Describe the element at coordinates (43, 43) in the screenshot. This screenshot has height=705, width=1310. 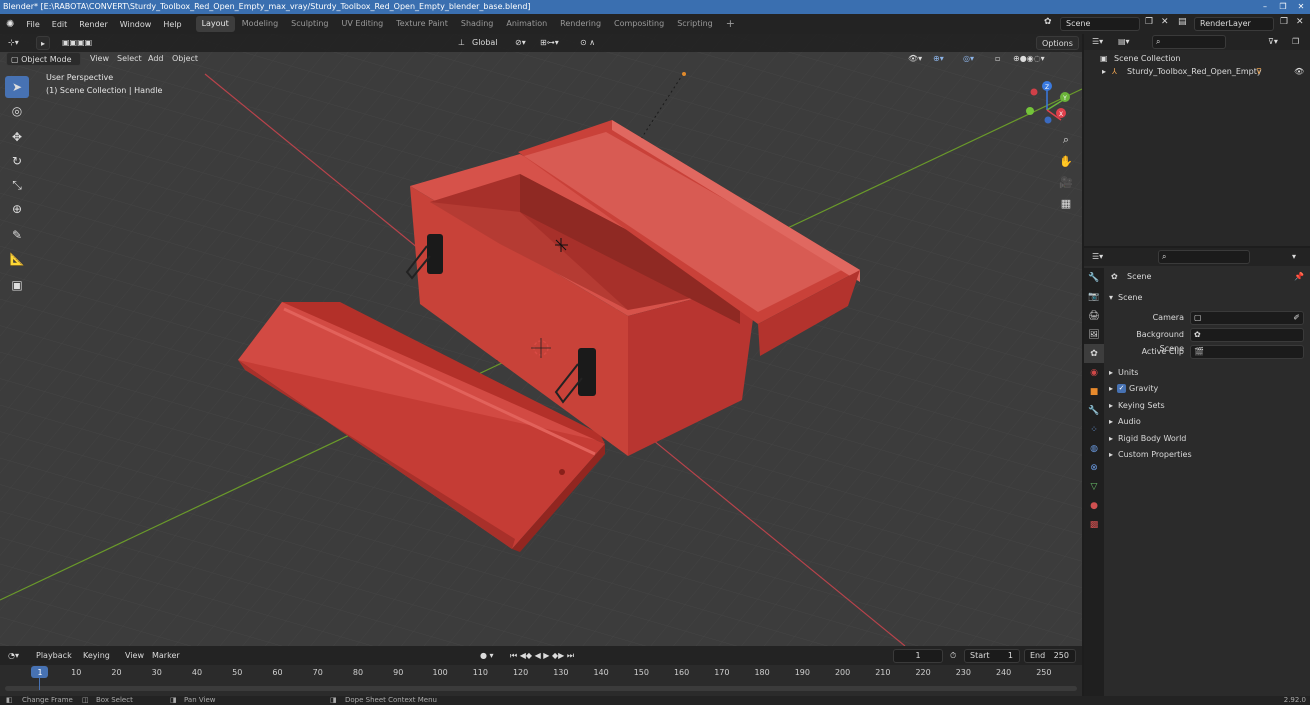
I see `select-mode-icon: ▸` at that location.